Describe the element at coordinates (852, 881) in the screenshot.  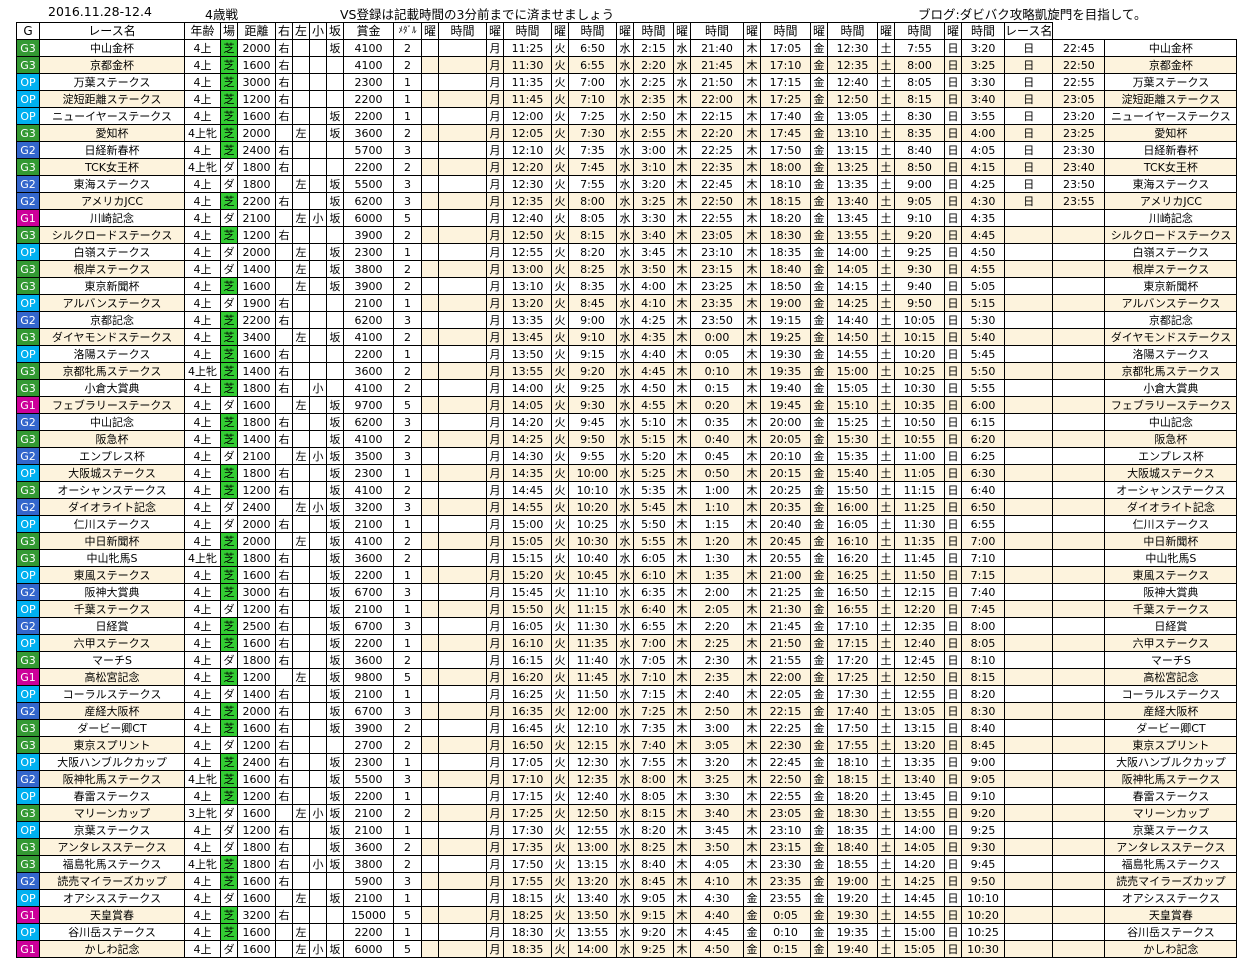
I see `cell-t7: 19:00` at that location.